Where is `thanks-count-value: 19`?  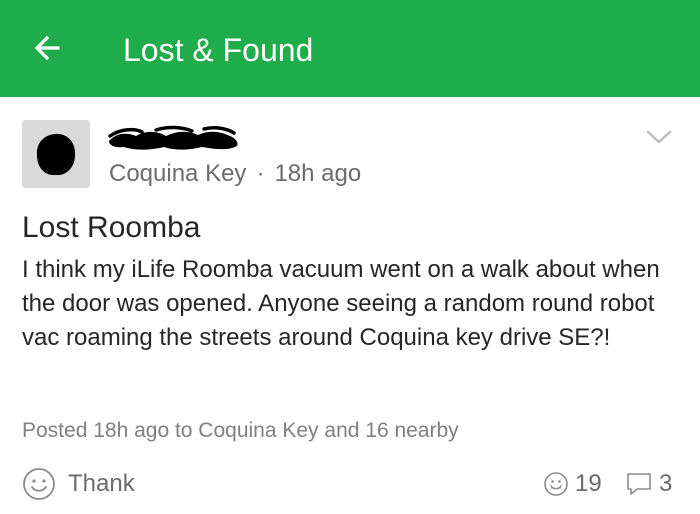
thanks-count-value: 19 is located at coordinates (588, 483).